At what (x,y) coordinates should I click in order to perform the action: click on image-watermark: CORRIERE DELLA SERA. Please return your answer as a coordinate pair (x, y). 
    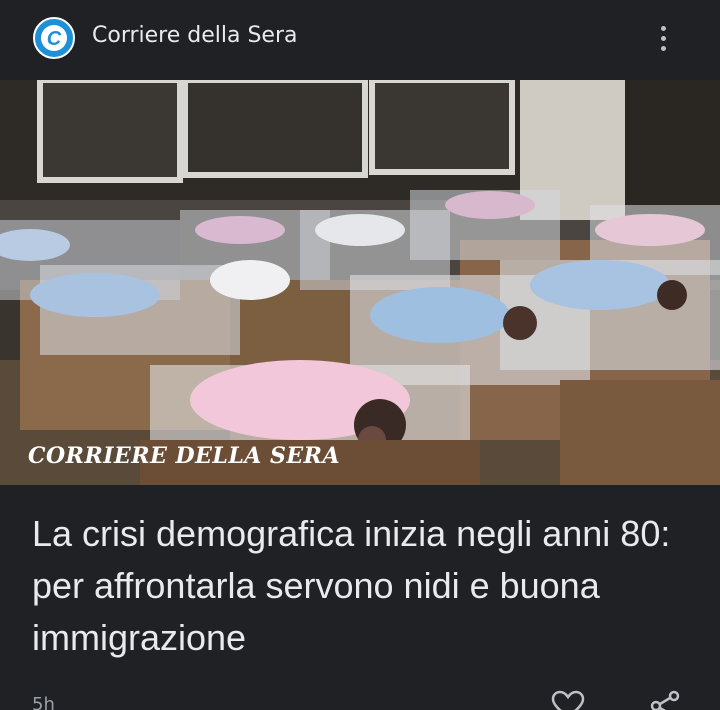
    Looking at the image, I should click on (184, 456).